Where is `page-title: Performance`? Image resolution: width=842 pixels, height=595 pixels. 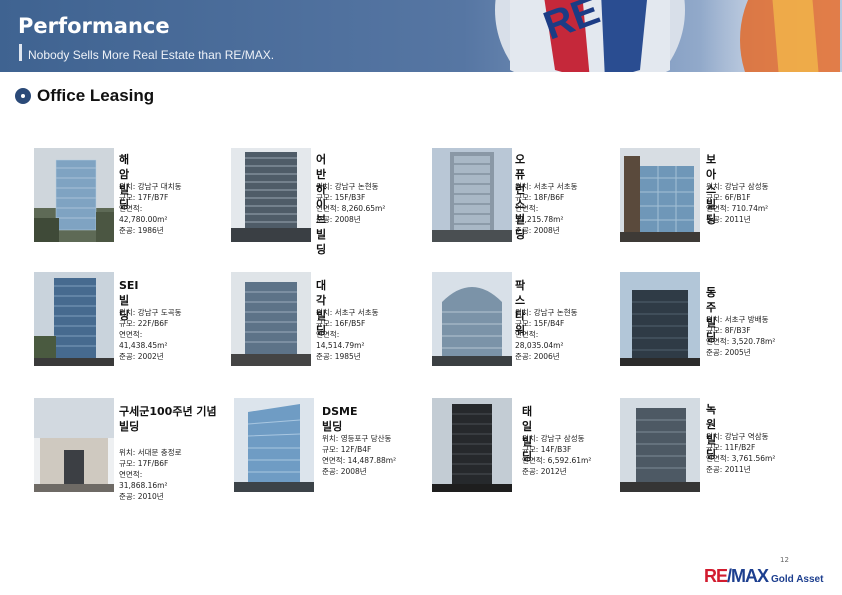
page-title: Performance is located at coordinates (94, 26).